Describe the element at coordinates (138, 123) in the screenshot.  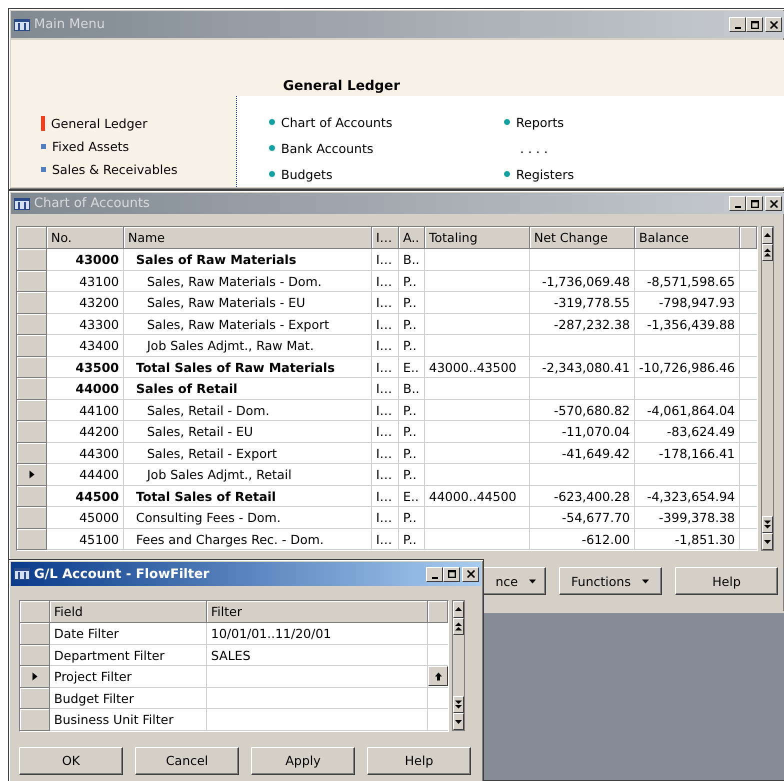
I see `sidebar-item: General Ledger` at that location.